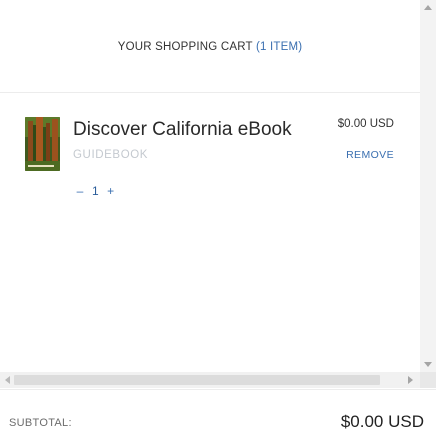 This screenshot has width=436, height=441. What do you see at coordinates (210, 92) in the screenshot?
I see `header-divider` at bounding box center [210, 92].